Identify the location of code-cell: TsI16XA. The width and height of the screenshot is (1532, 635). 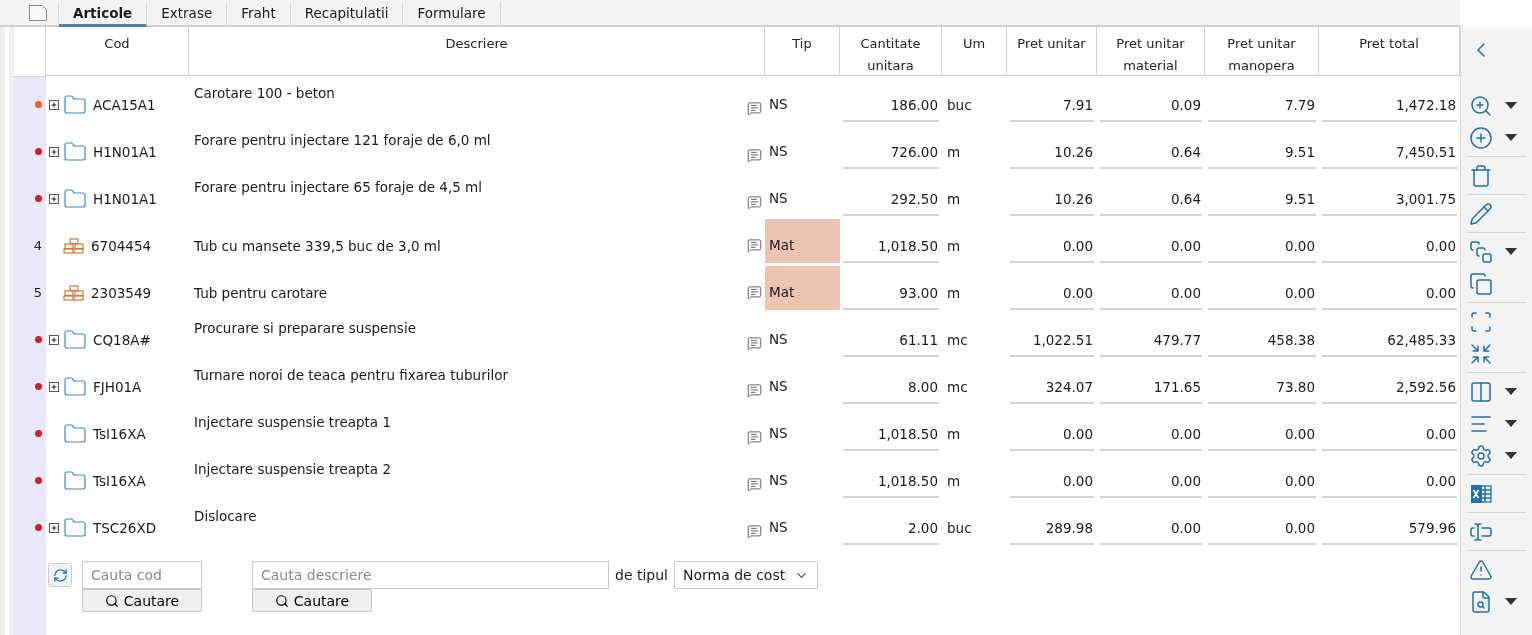
(119, 433).